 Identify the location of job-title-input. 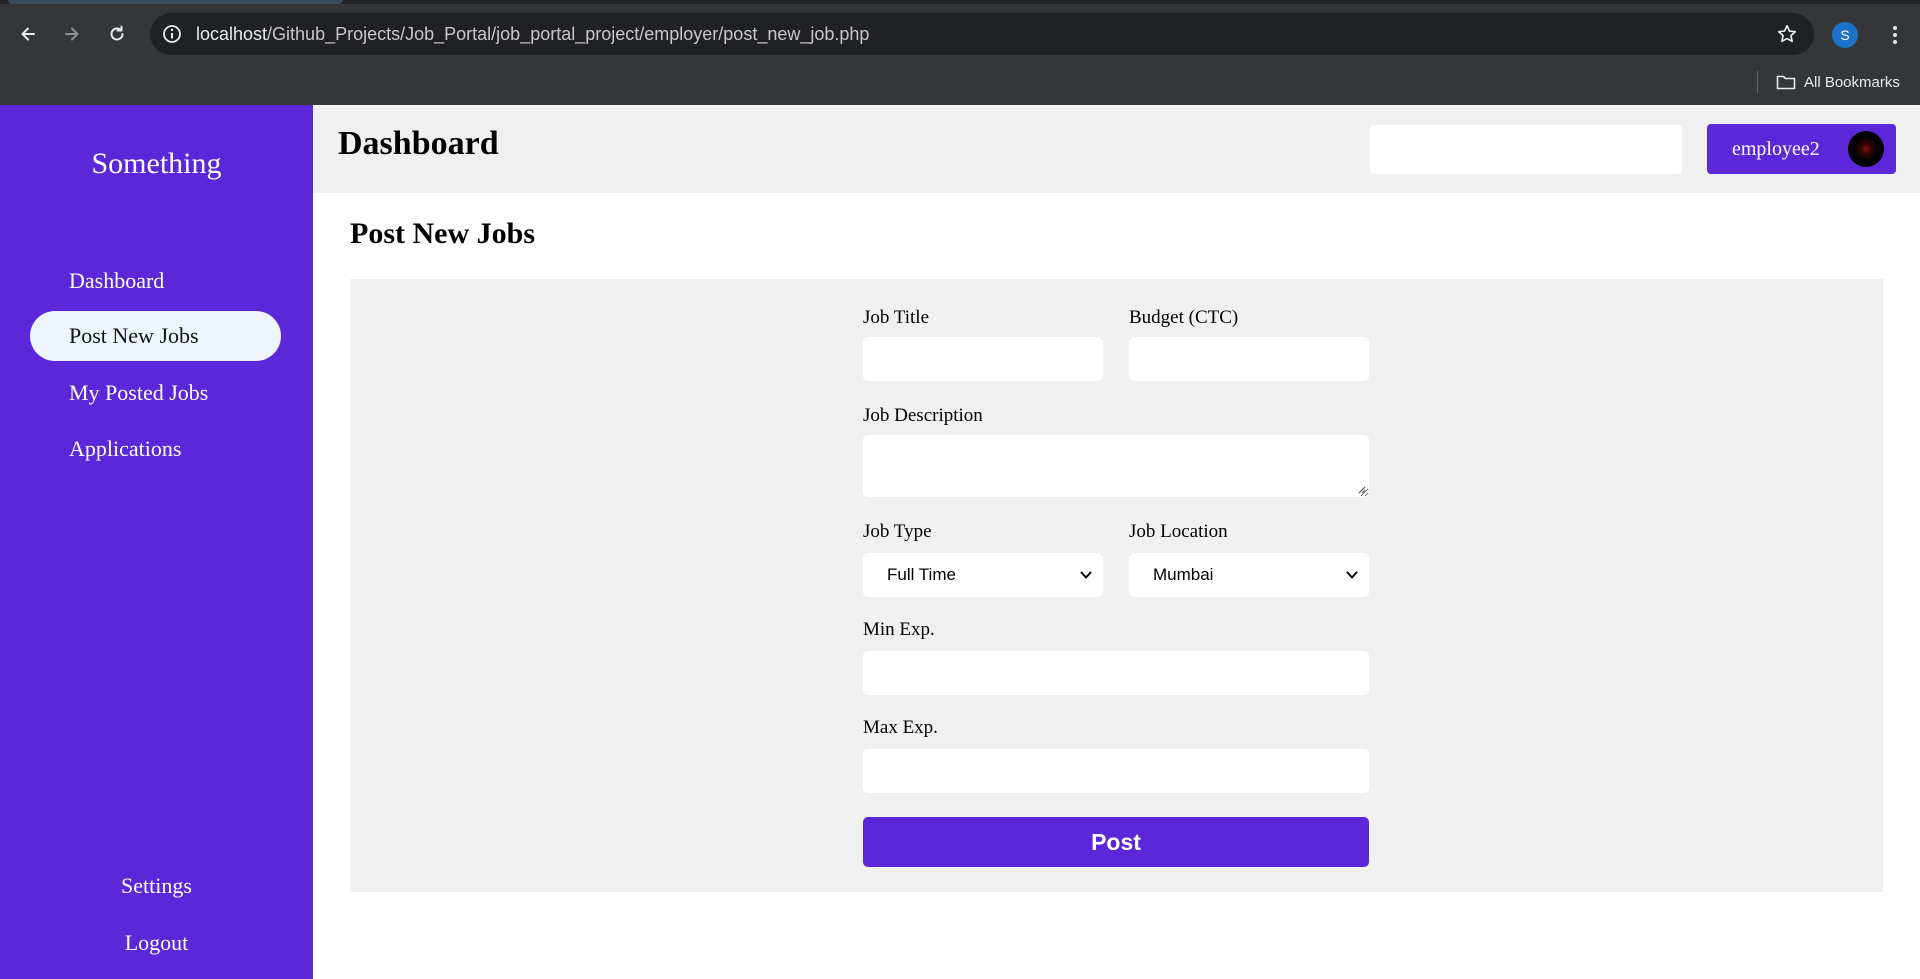
(983, 359).